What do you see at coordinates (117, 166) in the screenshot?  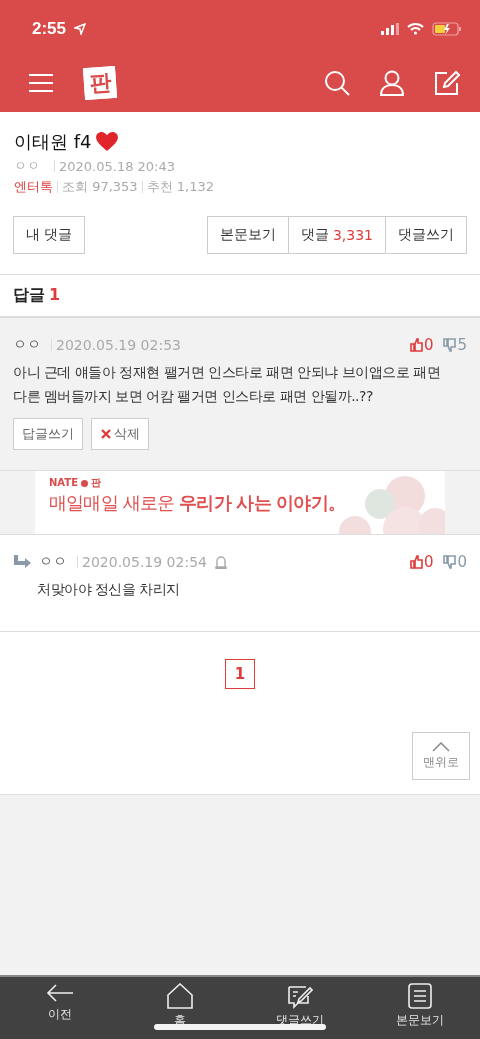 I see `post-date: 2020.05.18 20:43` at bounding box center [117, 166].